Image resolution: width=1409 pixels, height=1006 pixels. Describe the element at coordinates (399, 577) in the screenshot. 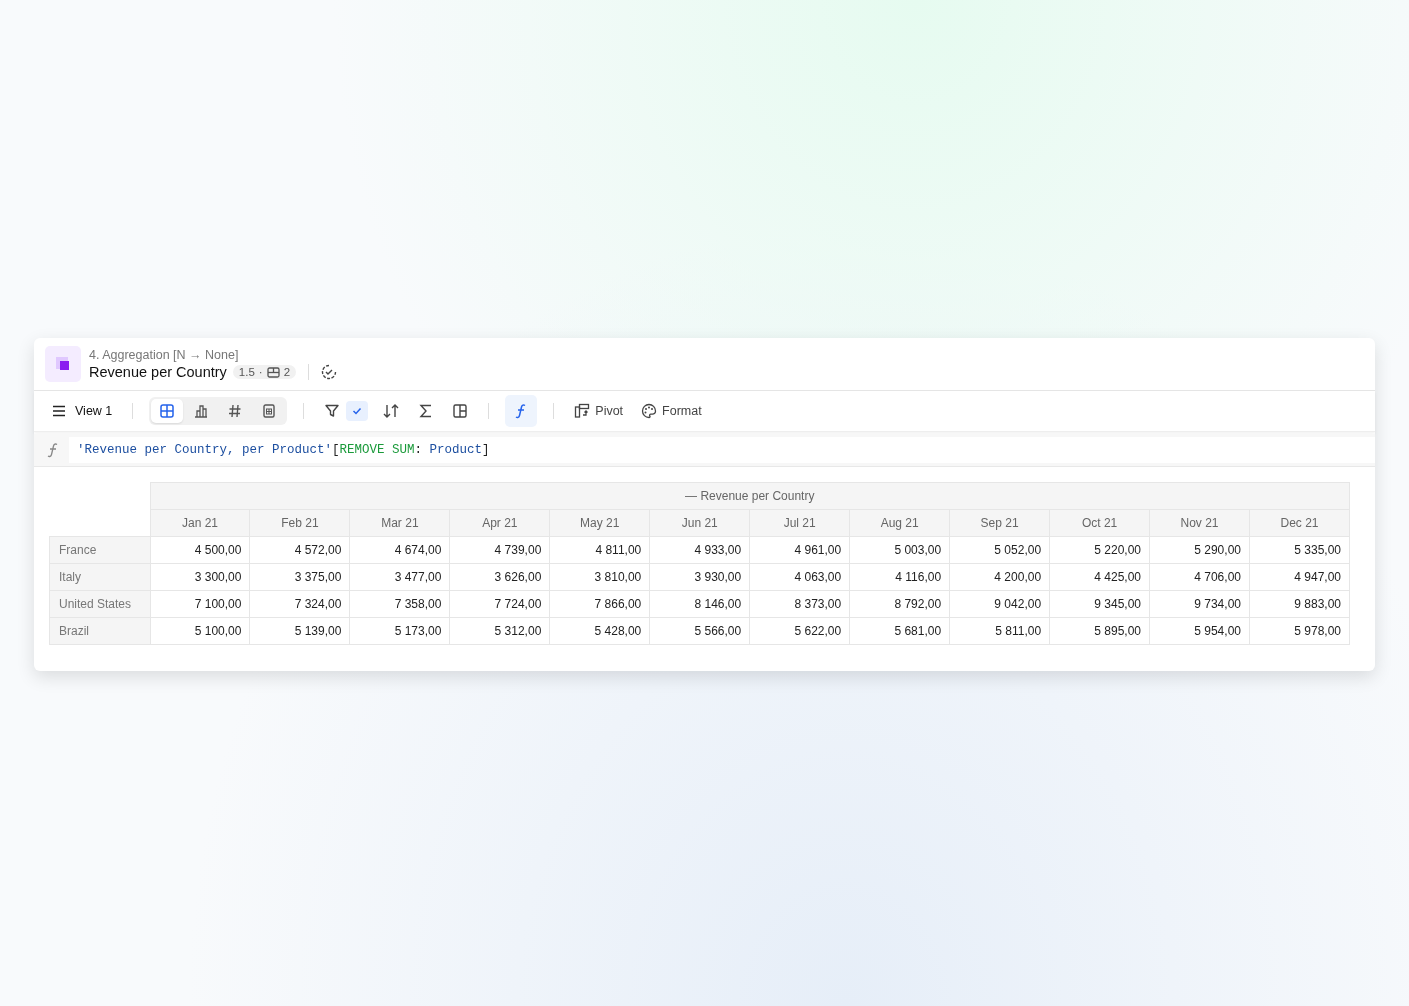

I see `table-cell: 3 477,00` at that location.